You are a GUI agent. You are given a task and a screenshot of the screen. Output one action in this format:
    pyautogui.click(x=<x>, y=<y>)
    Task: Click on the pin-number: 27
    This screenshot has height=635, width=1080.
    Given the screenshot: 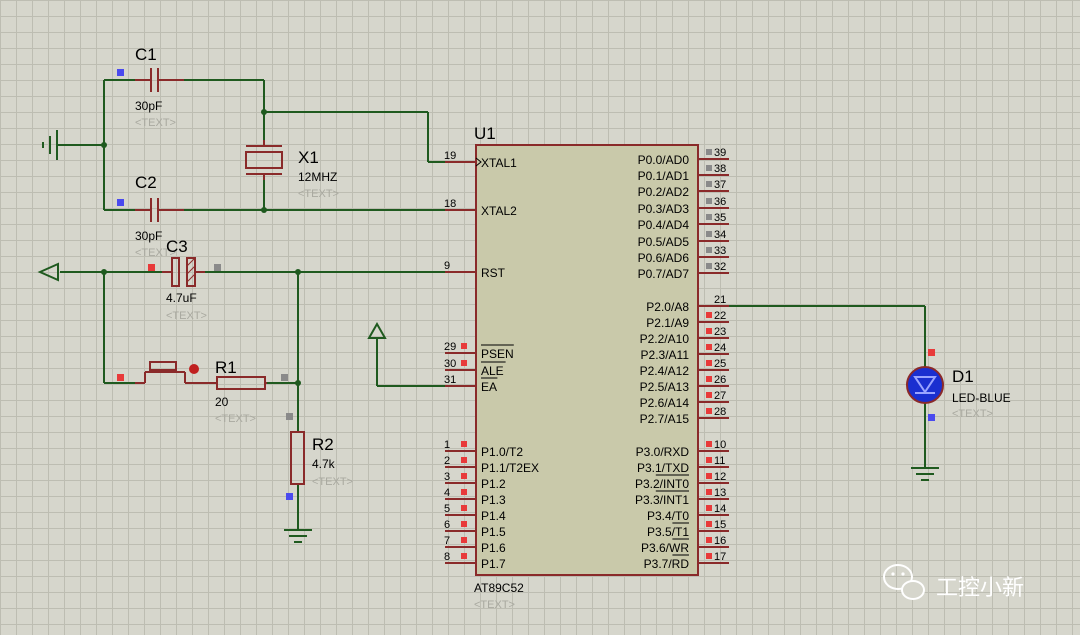 What is the action you would take?
    pyautogui.click(x=720, y=396)
    